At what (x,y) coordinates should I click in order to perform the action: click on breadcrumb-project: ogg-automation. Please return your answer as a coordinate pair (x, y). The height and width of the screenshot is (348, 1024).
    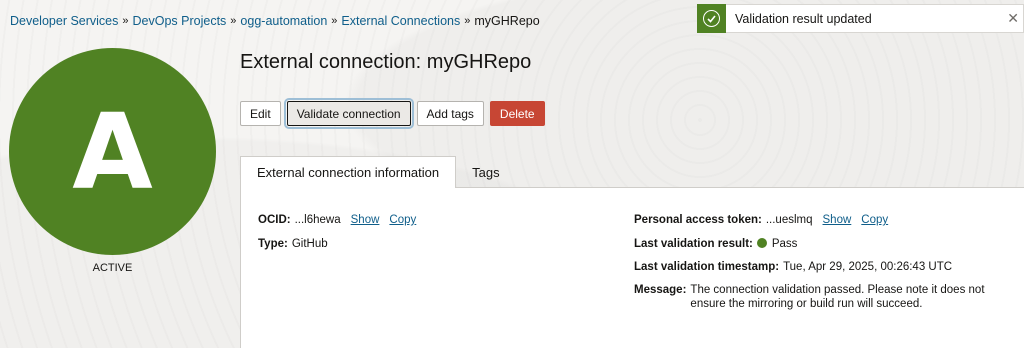
    Looking at the image, I should click on (283, 21).